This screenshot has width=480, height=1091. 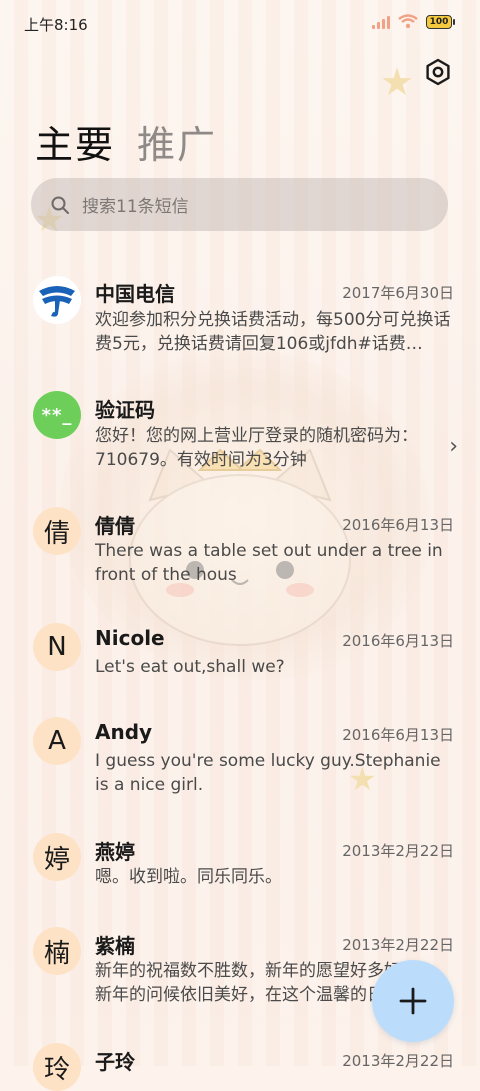 What do you see at coordinates (56, 25) in the screenshot?
I see `status-time: 上午8:16` at bounding box center [56, 25].